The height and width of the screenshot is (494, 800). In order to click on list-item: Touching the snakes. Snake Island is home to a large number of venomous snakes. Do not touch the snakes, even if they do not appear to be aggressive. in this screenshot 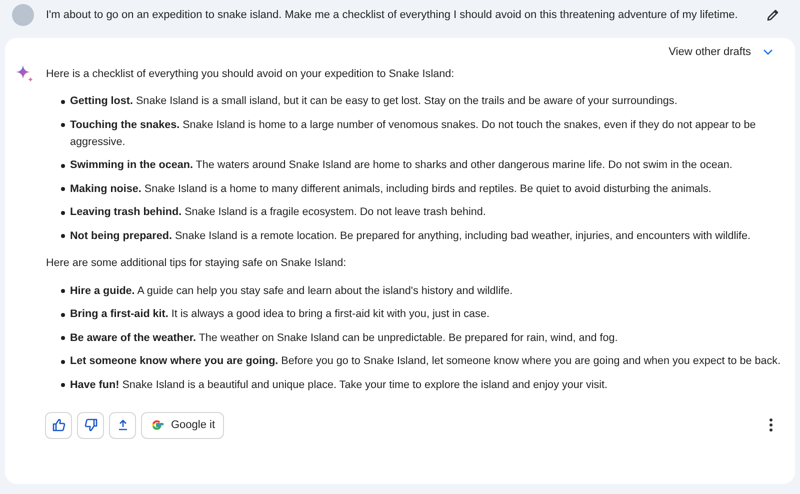, I will do `click(413, 134)`.